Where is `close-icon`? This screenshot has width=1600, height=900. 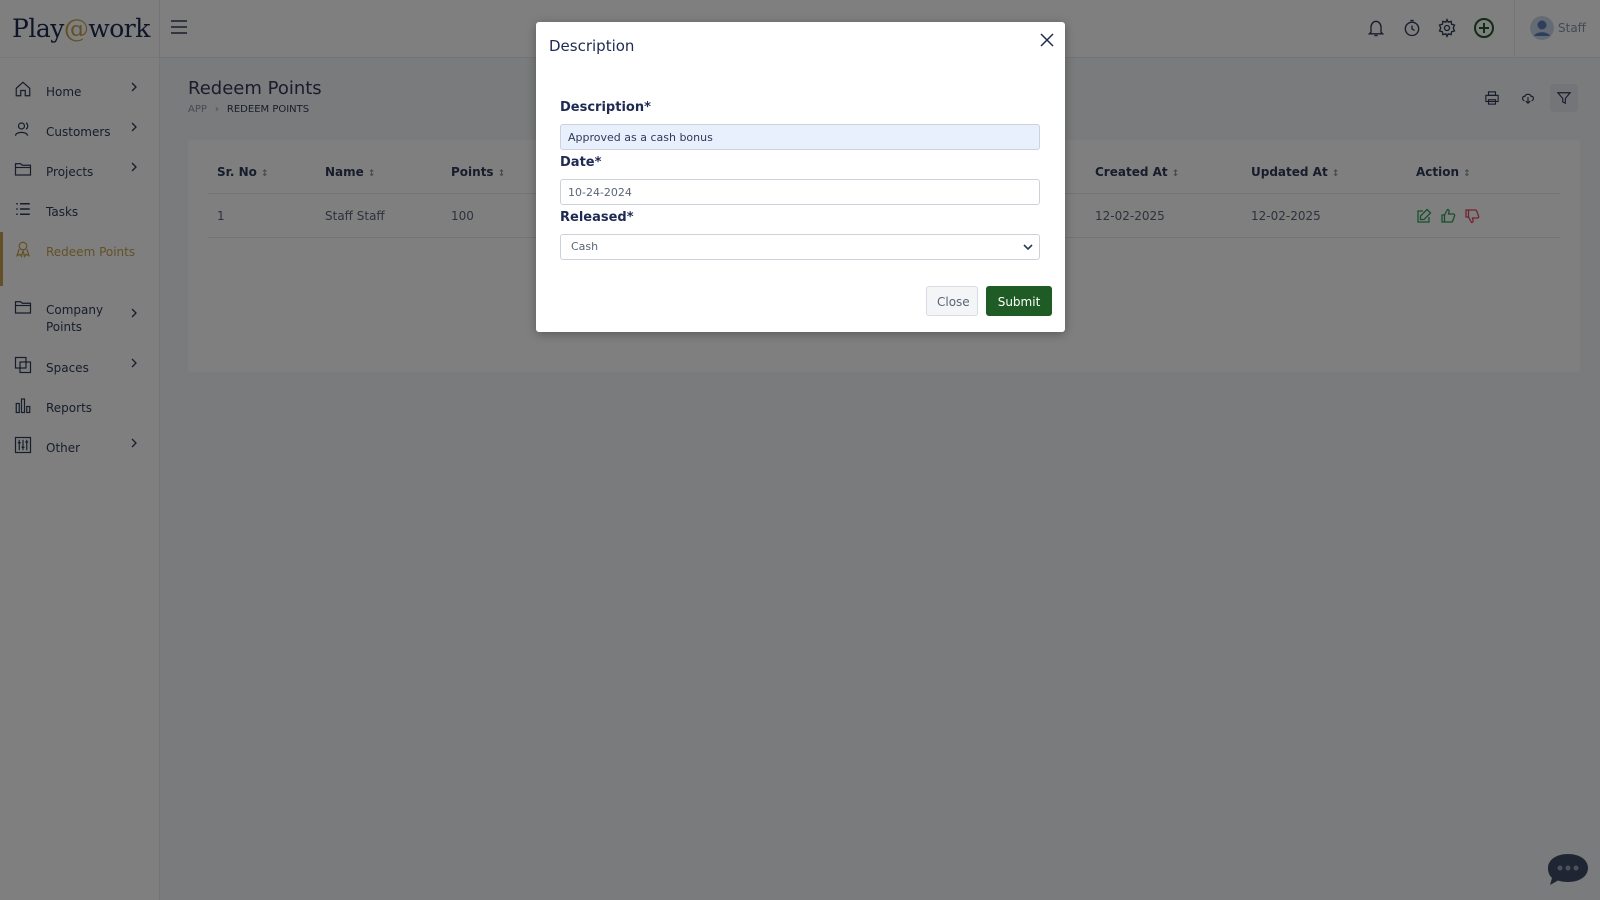
close-icon is located at coordinates (1047, 40).